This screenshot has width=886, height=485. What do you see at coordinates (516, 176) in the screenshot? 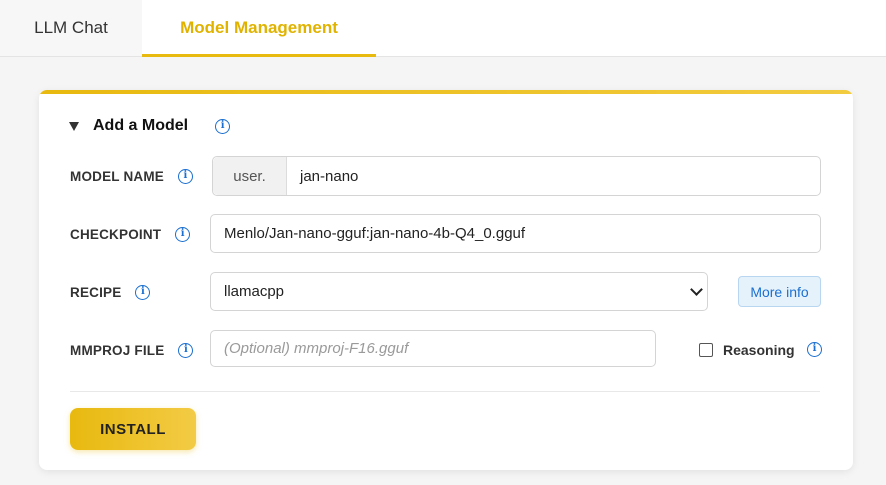
I see `model-name-field: user. jan-nano` at bounding box center [516, 176].